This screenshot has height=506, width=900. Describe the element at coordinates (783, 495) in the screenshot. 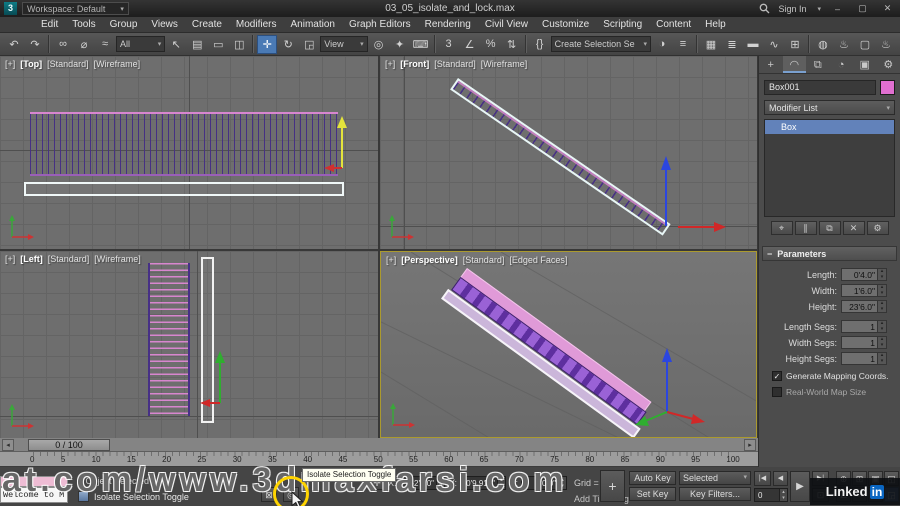

I see `frame-spinner: ▴ ▾` at that location.